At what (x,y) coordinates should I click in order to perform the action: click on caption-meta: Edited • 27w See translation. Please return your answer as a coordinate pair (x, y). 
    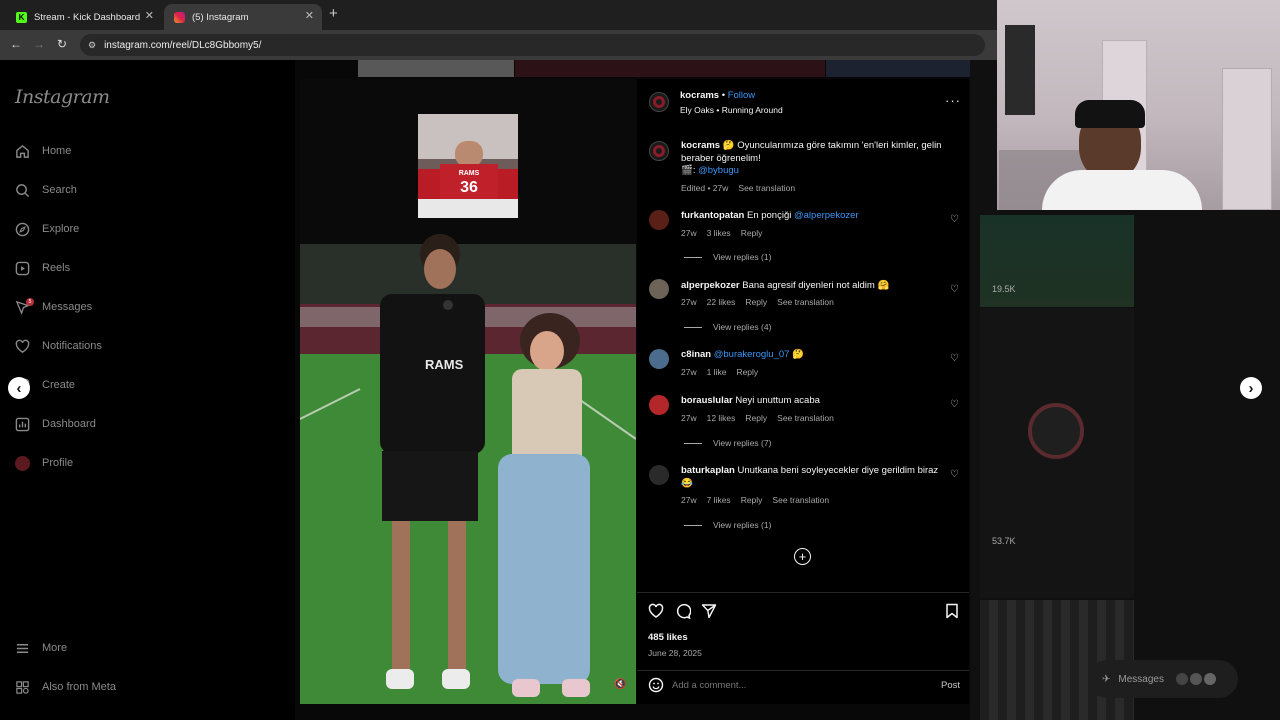
    Looking at the image, I should click on (743, 188).